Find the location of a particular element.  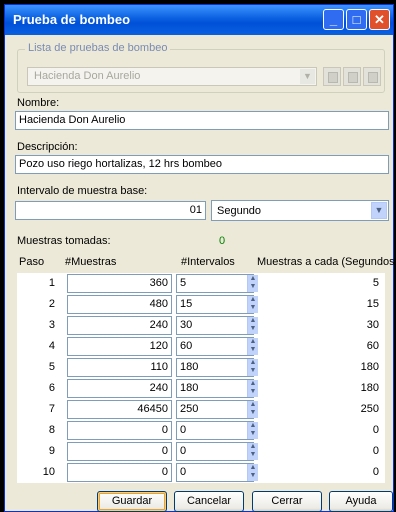

paso-cell: 1 is located at coordinates (51, 283).